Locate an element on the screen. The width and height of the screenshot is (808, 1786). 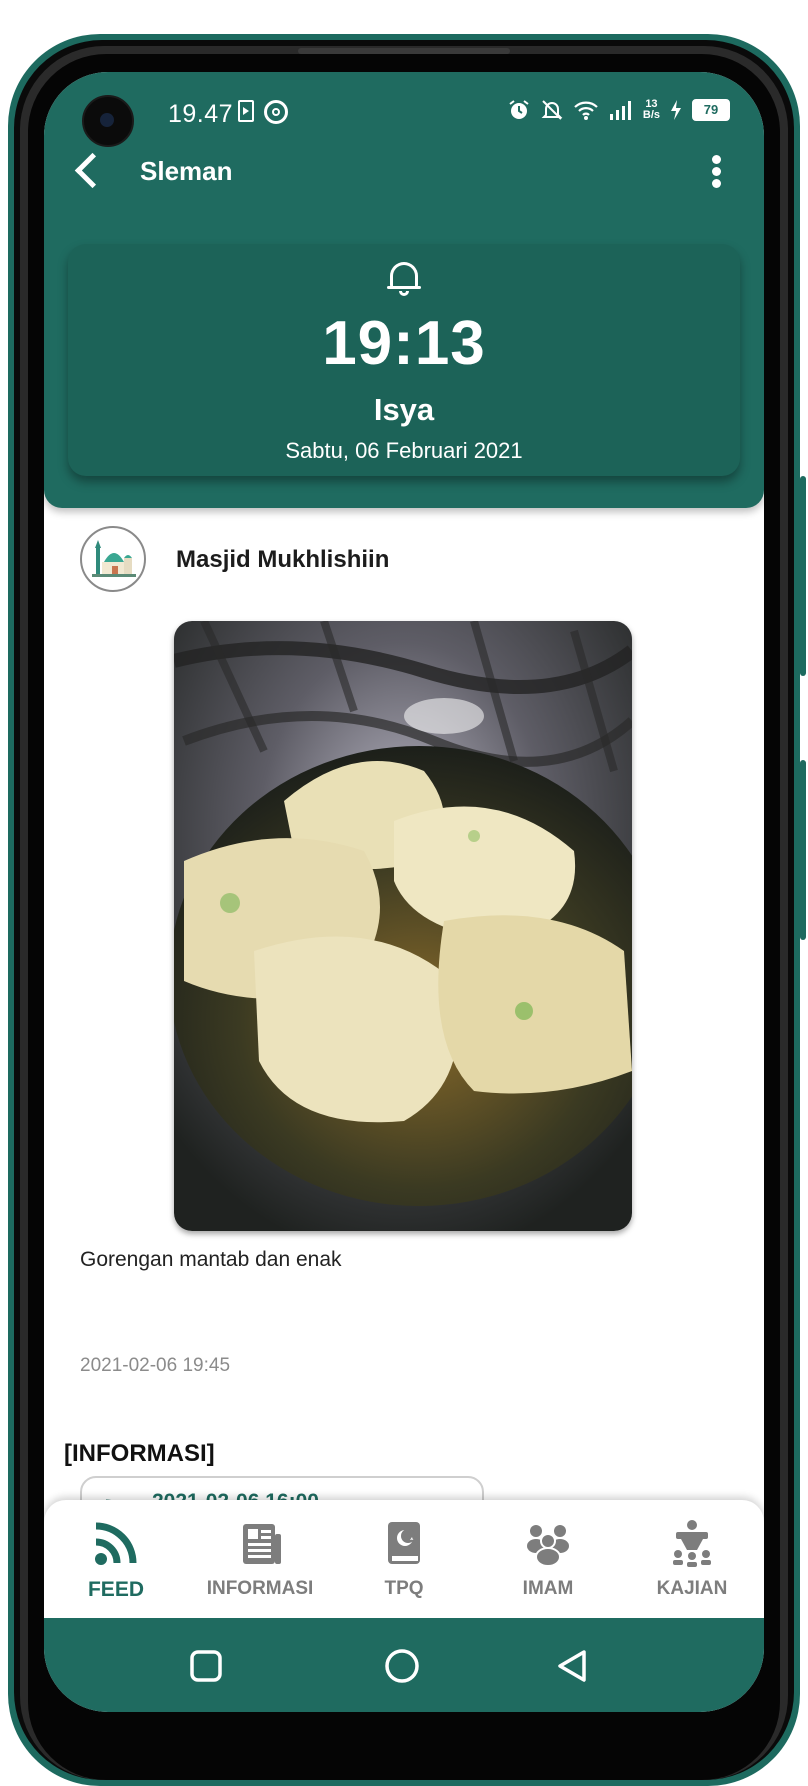
nav-feed: FEED is located at coordinates (116, 1559).